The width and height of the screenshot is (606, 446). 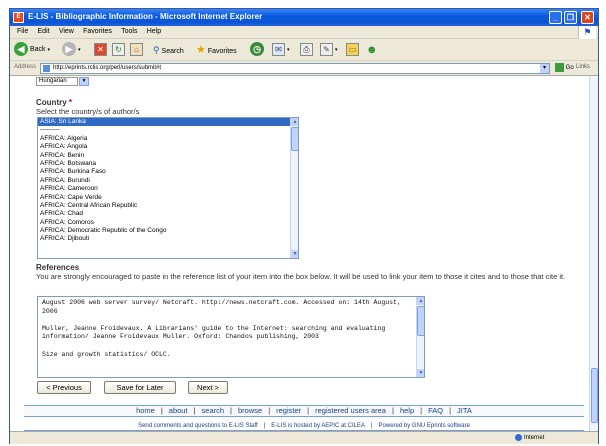 What do you see at coordinates (594, 395) in the screenshot?
I see `page-scroll-thumb` at bounding box center [594, 395].